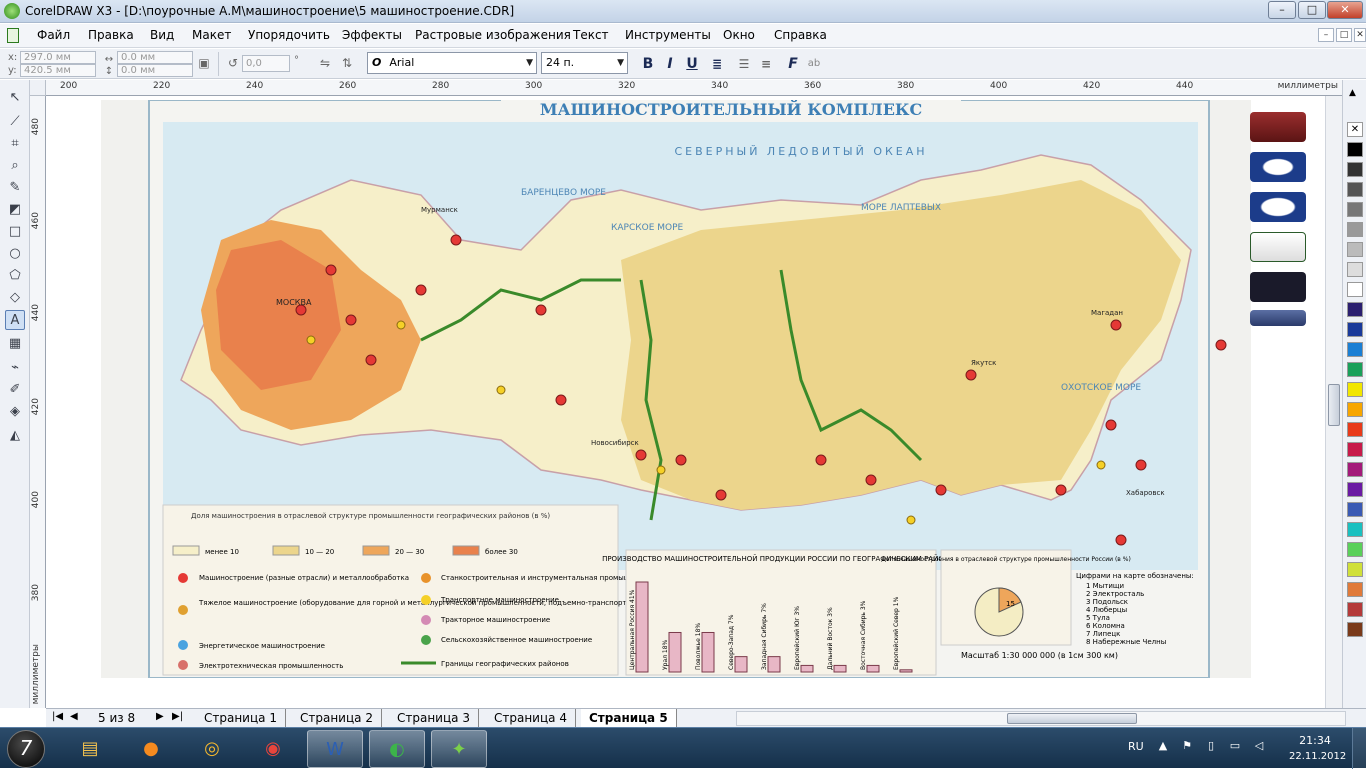  What do you see at coordinates (15, 436) in the screenshot?
I see `interactive-fill-tool-icon: ◭` at bounding box center [15, 436].